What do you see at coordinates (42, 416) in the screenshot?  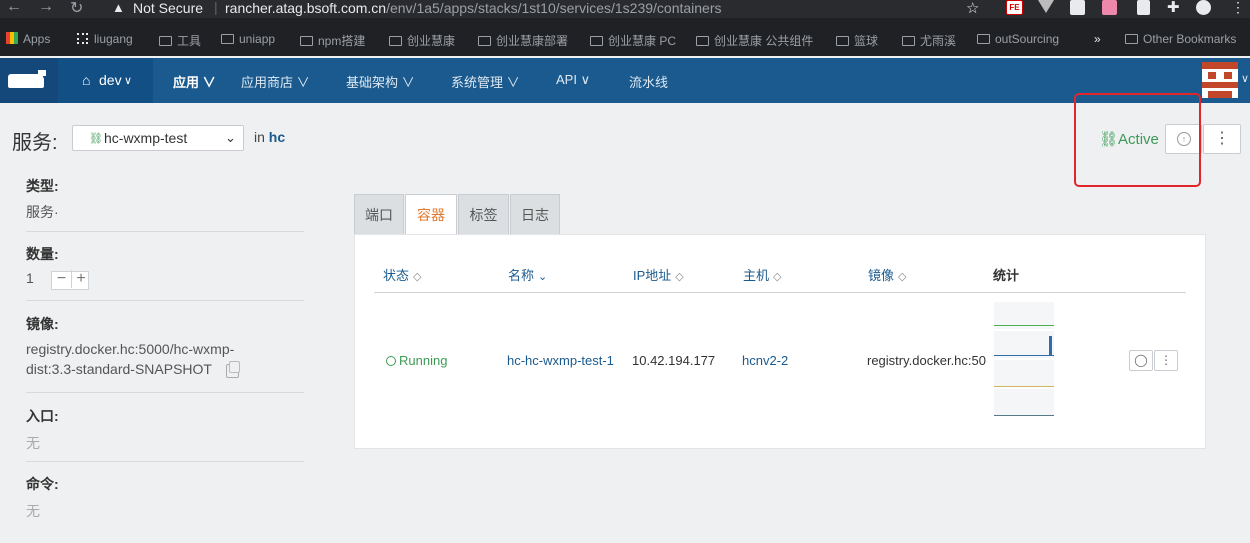 I see `entry-label: 入口:` at bounding box center [42, 416].